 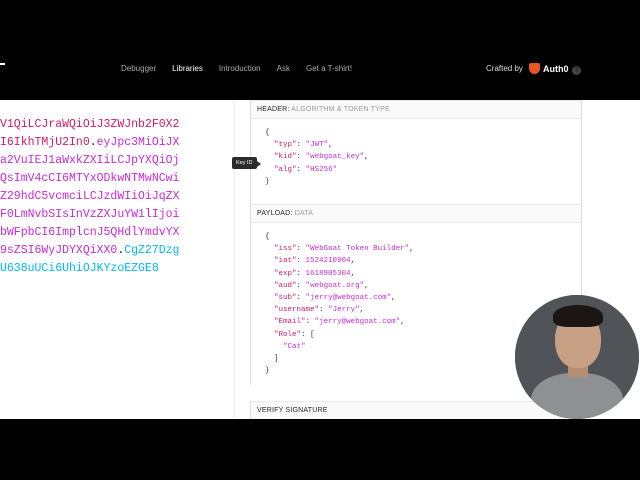 I want to click on encoded-segment-pay: a2VuIEJ1aWxkZXIiLCJpYXQiOj, so click(x=90, y=160).